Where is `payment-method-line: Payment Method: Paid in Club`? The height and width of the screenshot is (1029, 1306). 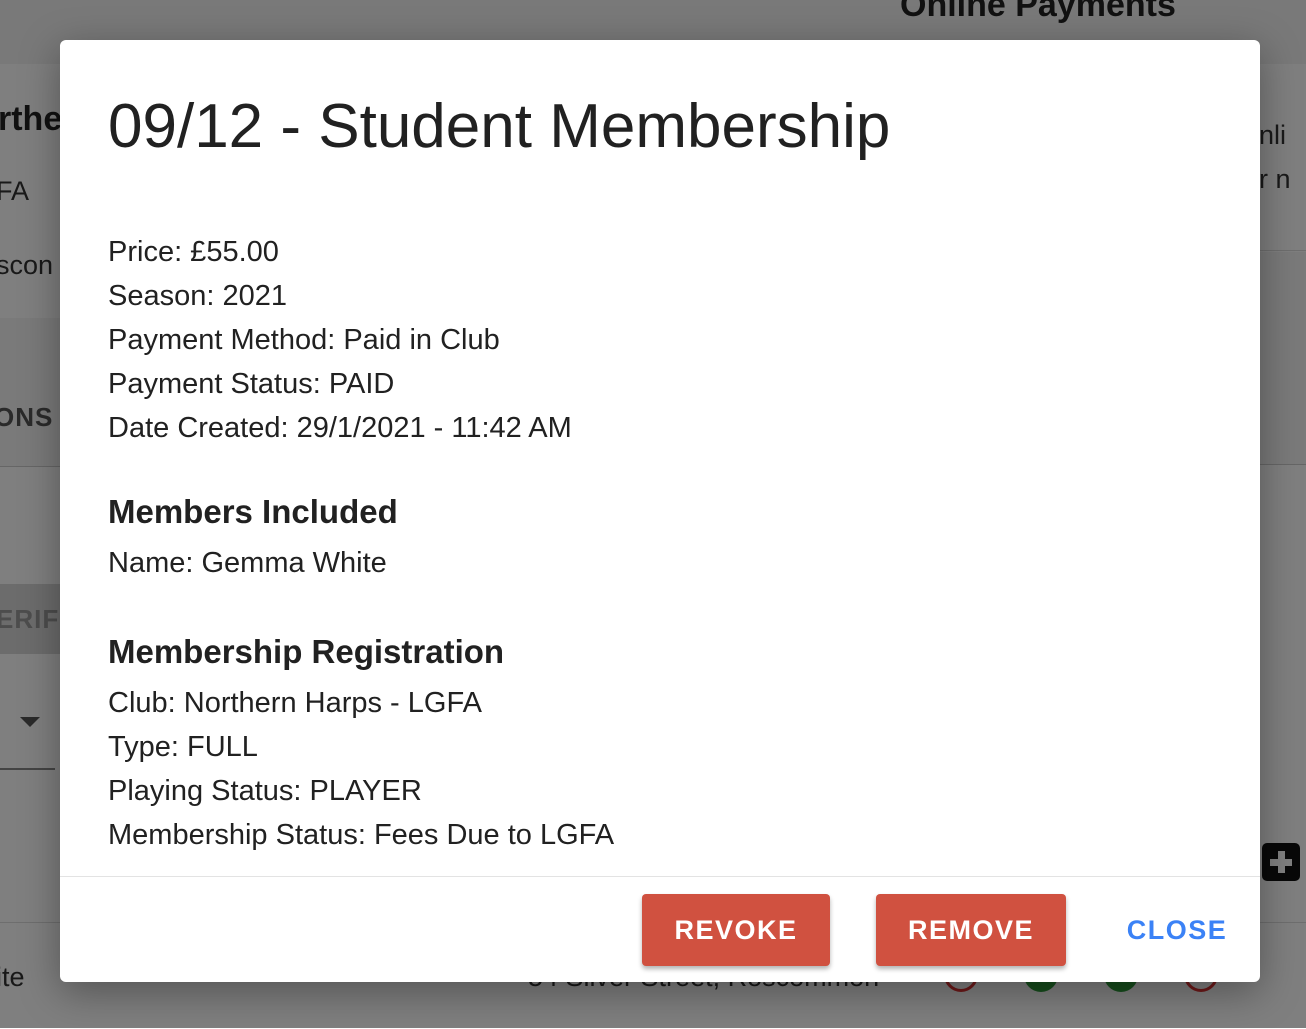
payment-method-line: Payment Method: Paid in Club is located at coordinates (304, 340).